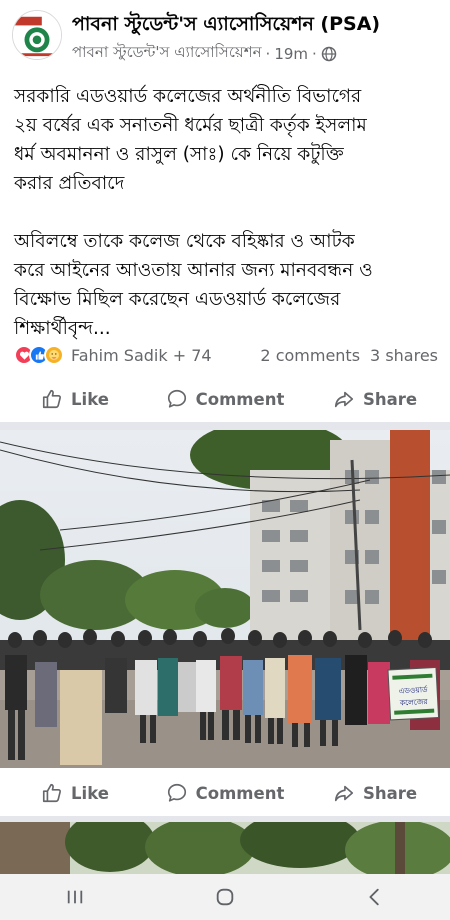 The height and width of the screenshot is (920, 450). What do you see at coordinates (225, 426) in the screenshot?
I see `divider` at bounding box center [225, 426].